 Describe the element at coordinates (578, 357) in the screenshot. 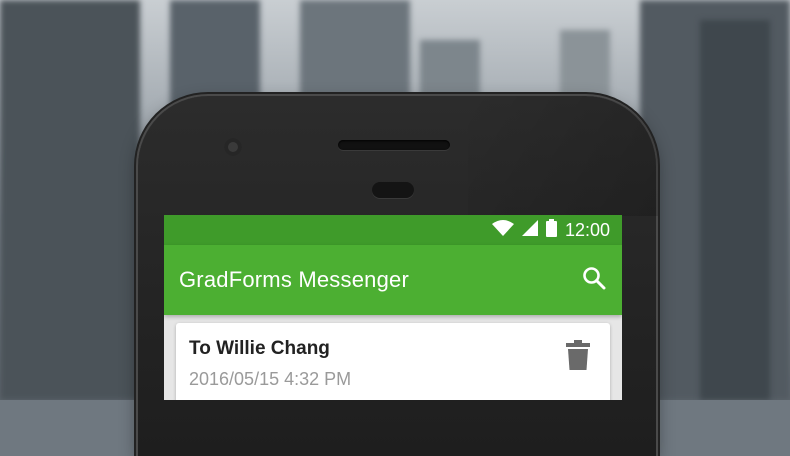

I see `trash-icon` at that location.